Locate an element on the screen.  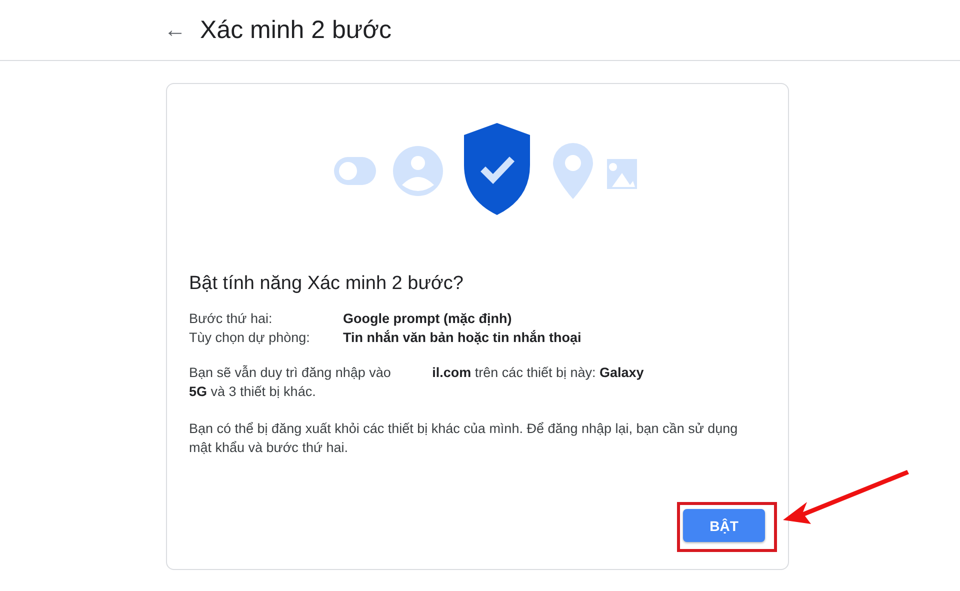
info-paragraph: Bạn sẽ vẫn duy trì đăng nhập vào il.com trên các thiết bị này: Galaxy 5G và 3 thiết bị khác. is located at coordinates (417, 382).